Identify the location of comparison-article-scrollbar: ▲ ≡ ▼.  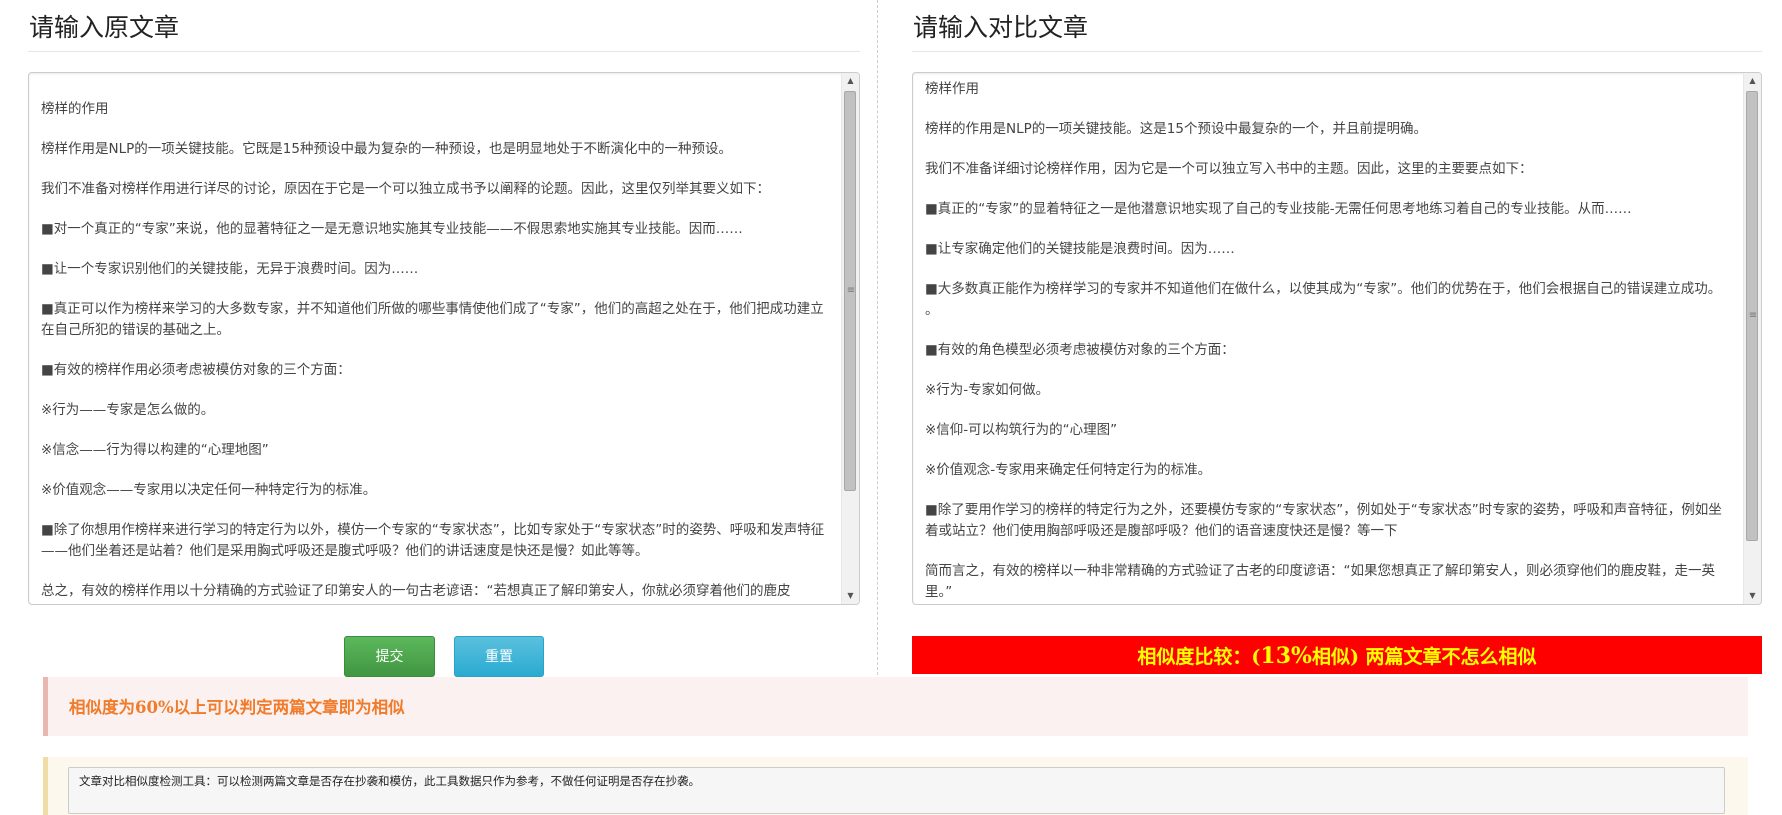
(1752, 338).